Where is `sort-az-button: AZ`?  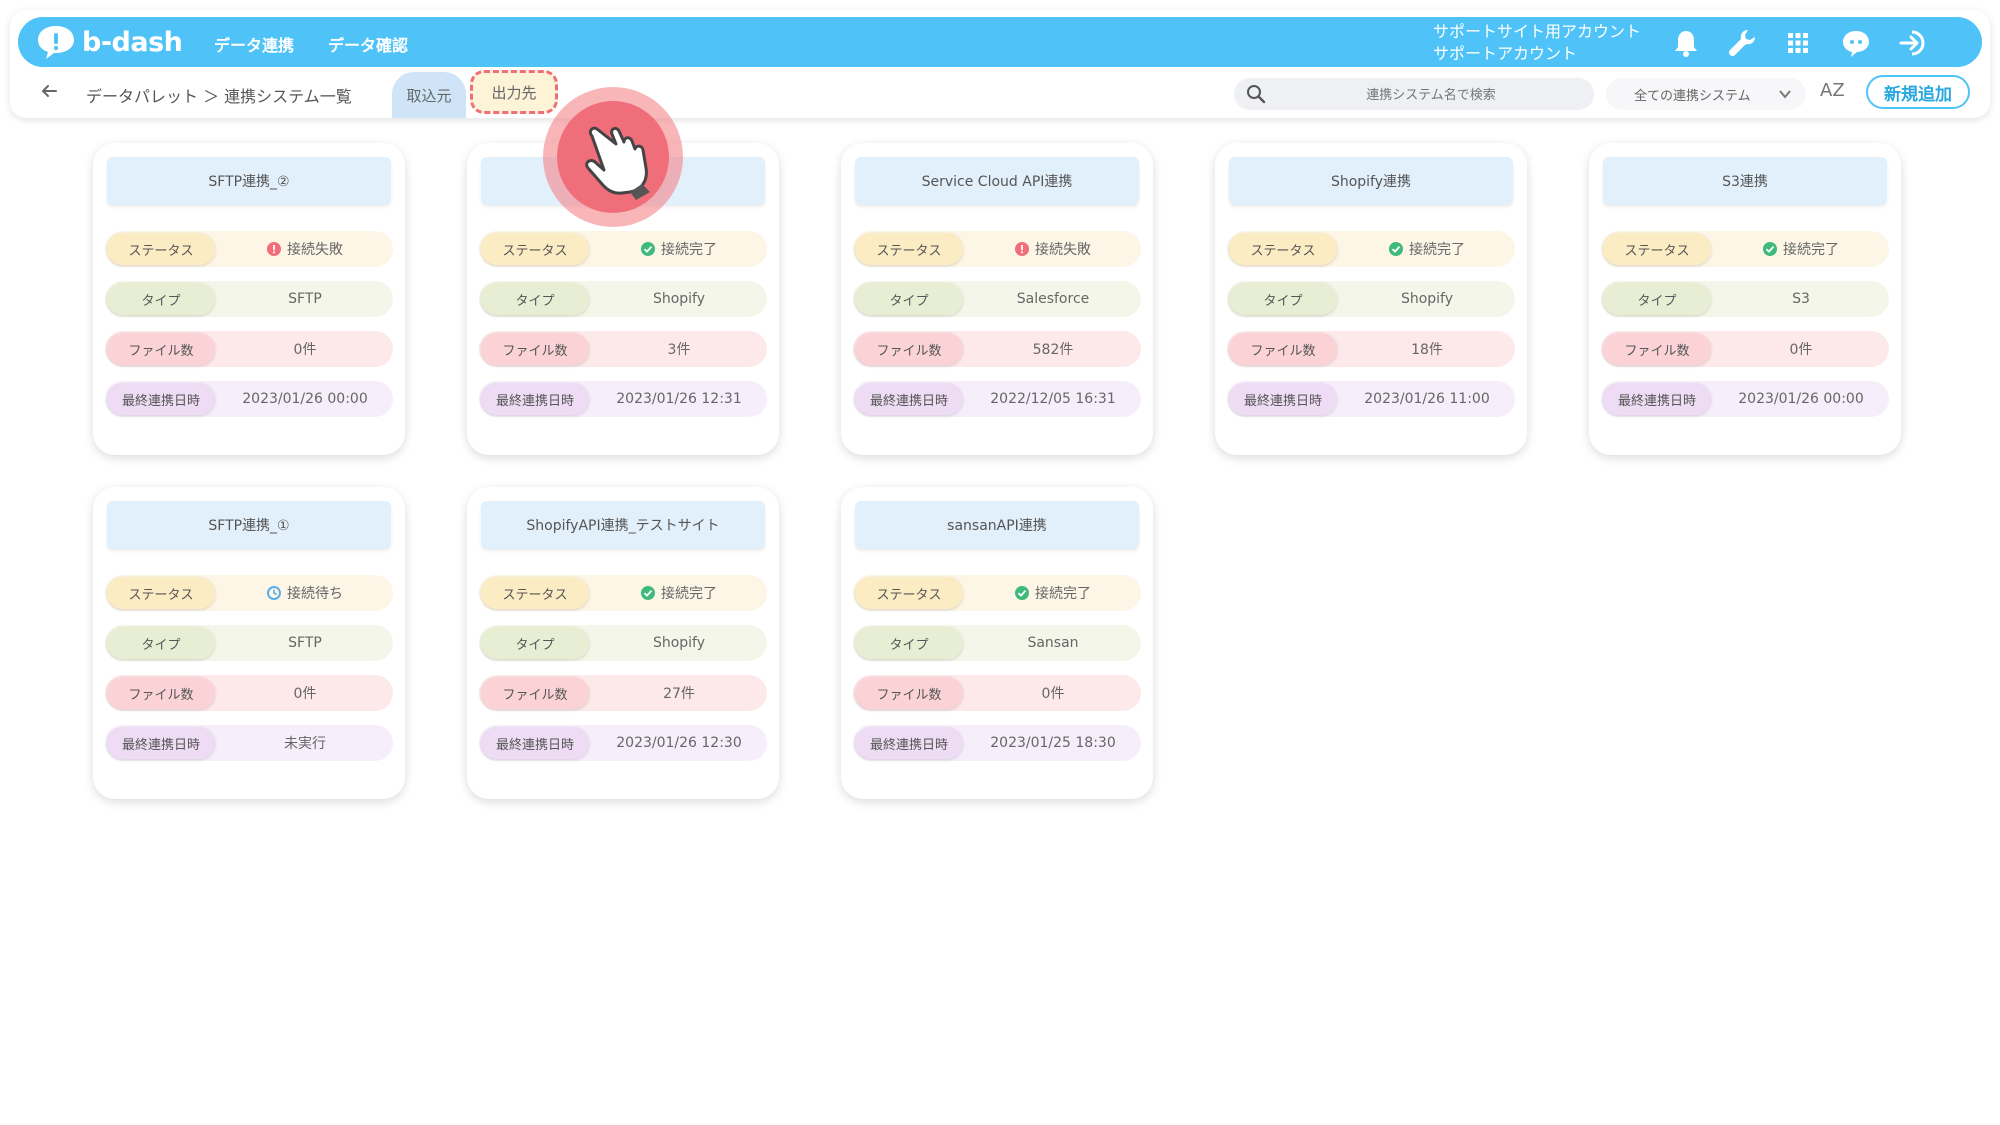 sort-az-button: AZ is located at coordinates (1832, 90).